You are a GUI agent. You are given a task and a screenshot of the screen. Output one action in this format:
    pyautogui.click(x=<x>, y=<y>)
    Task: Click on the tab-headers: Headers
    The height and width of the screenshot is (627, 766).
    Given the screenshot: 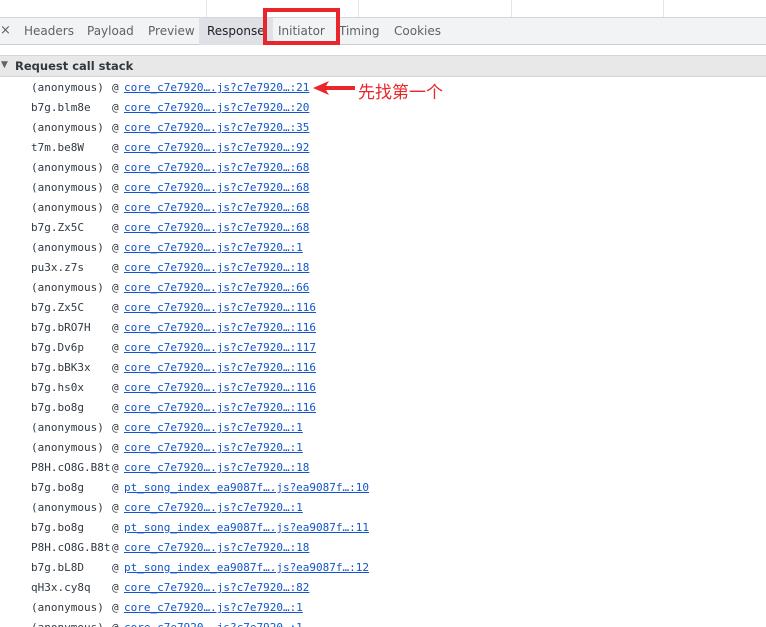 What is the action you would take?
    pyautogui.click(x=49, y=31)
    